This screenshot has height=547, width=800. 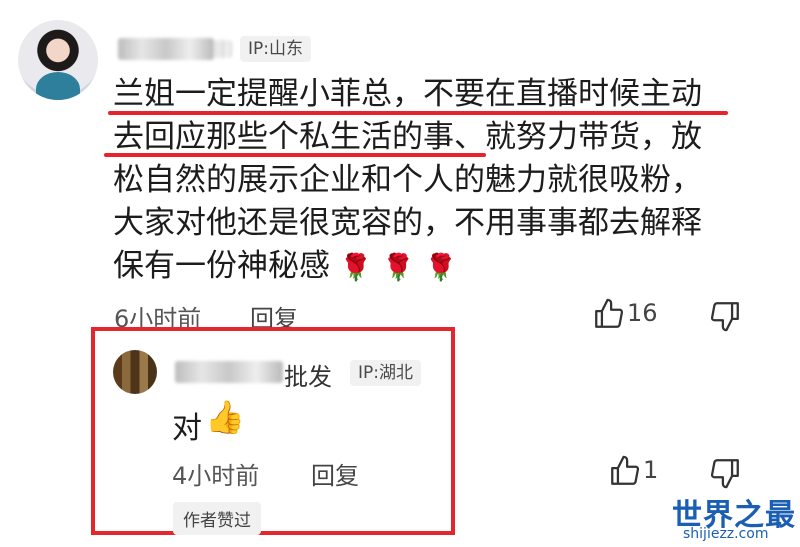 I want to click on ip-location-badge: IP:山东, so click(x=275, y=49).